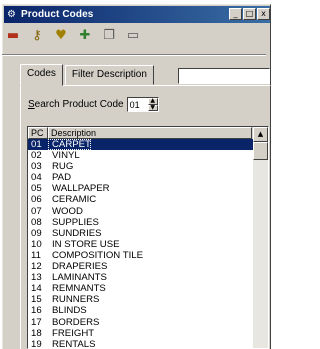 The width and height of the screenshot is (320, 349). I want to click on row-description: RUG, so click(63, 167).